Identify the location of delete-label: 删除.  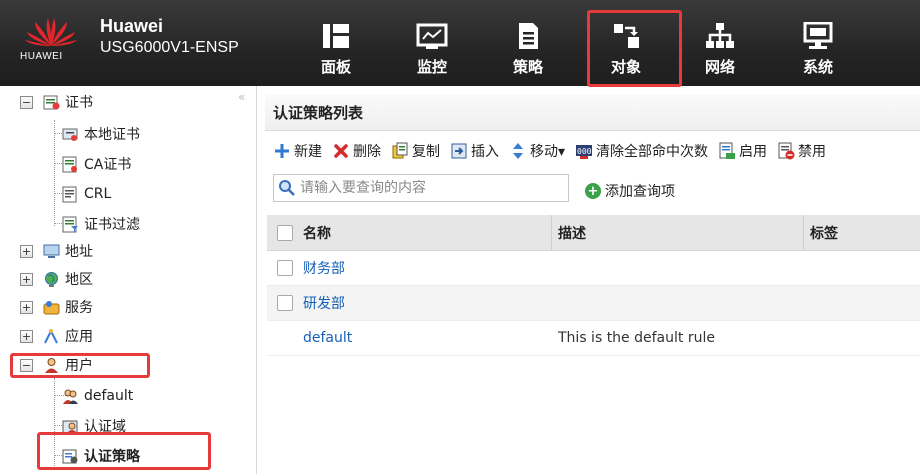
(367, 152).